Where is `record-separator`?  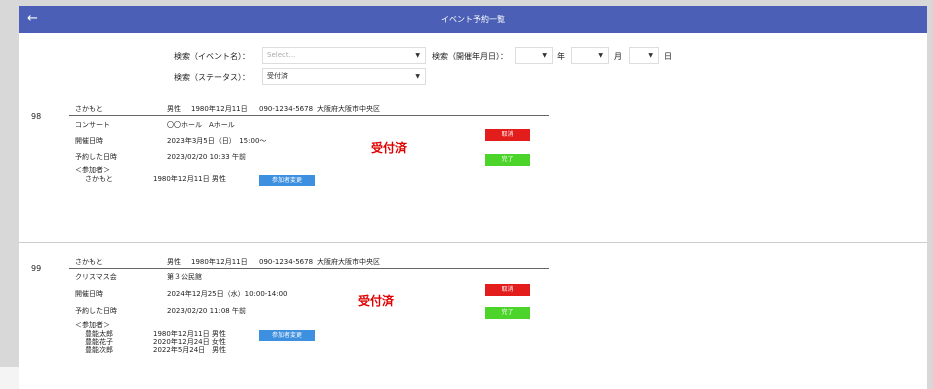 record-separator is located at coordinates (473, 242).